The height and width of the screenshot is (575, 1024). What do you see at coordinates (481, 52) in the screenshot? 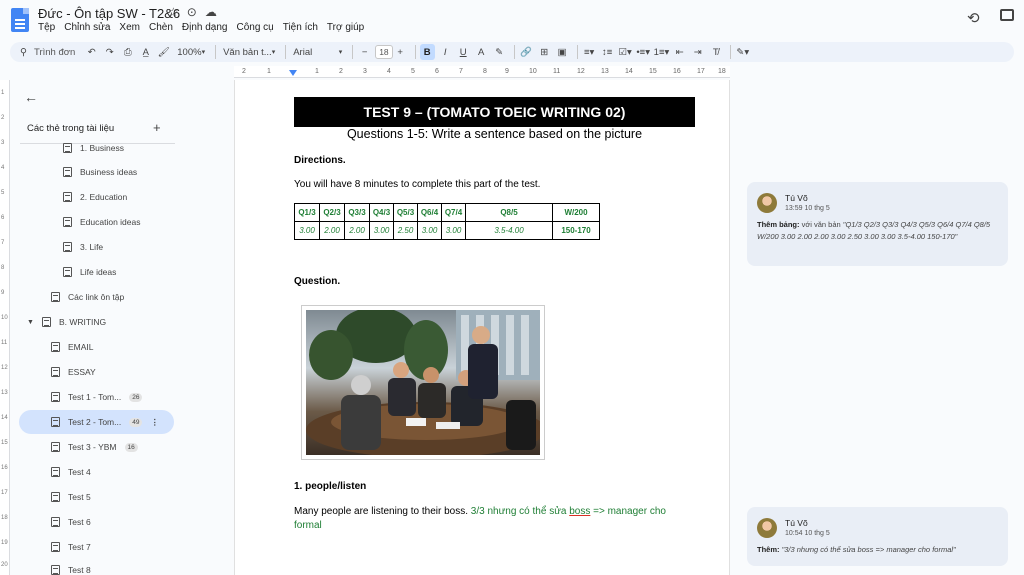
I see `text-color-button: A` at bounding box center [481, 52].